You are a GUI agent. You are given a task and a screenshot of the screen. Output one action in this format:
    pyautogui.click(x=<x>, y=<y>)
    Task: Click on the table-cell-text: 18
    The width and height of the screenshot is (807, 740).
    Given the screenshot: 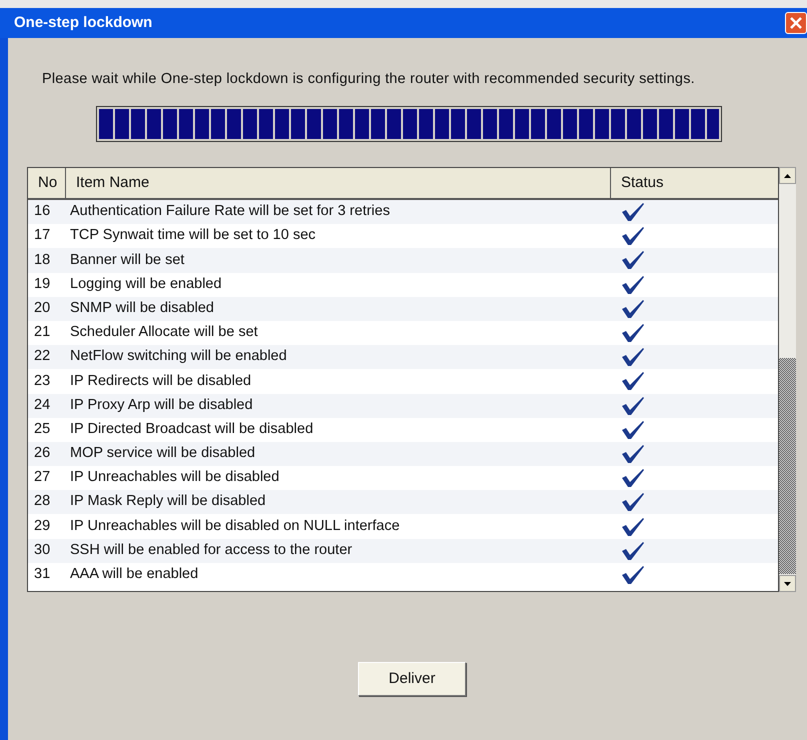 What is the action you would take?
    pyautogui.click(x=42, y=260)
    